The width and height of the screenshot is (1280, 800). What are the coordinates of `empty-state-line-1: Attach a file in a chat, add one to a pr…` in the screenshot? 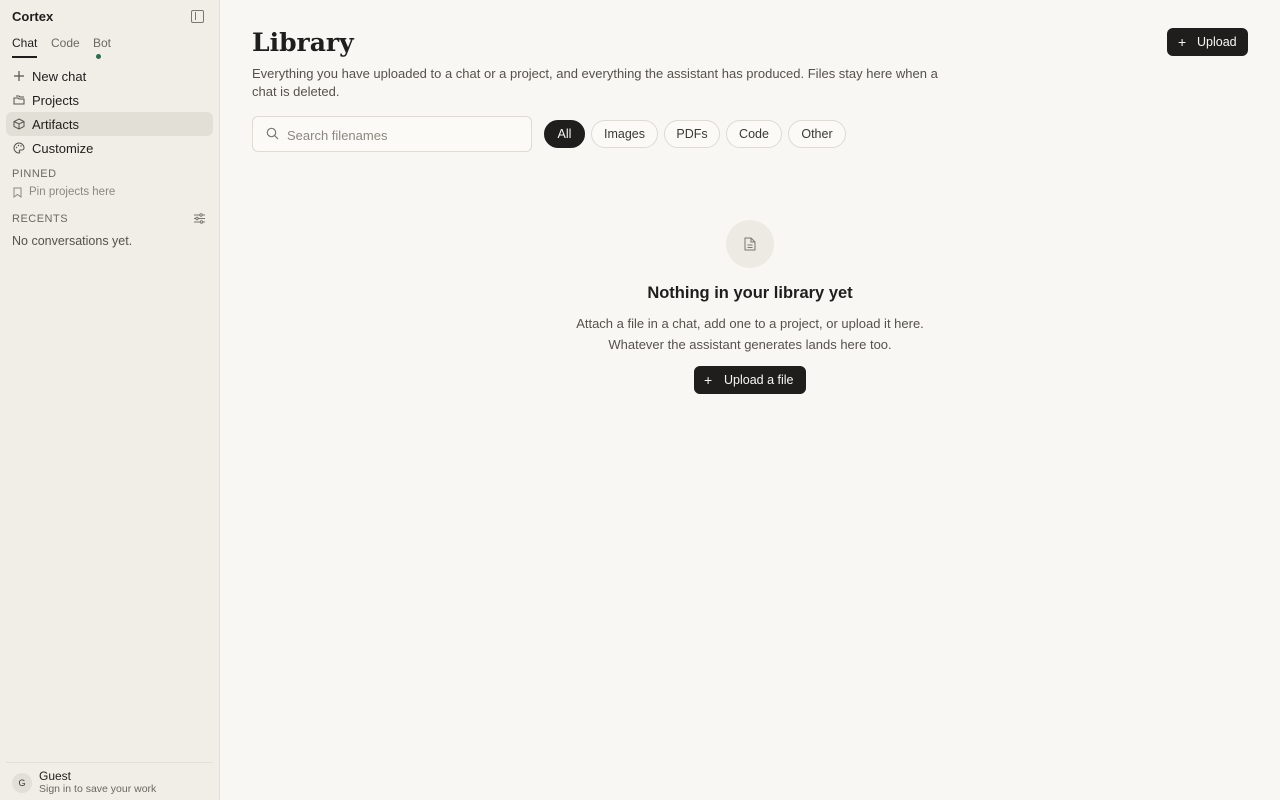 It's located at (750, 323).